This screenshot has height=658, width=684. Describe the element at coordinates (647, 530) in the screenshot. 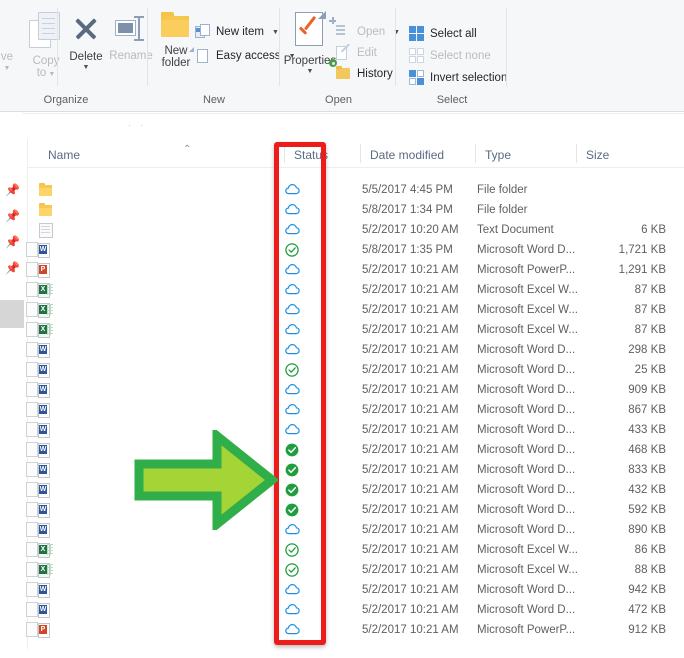

I see `size-cell: 890 KB` at that location.